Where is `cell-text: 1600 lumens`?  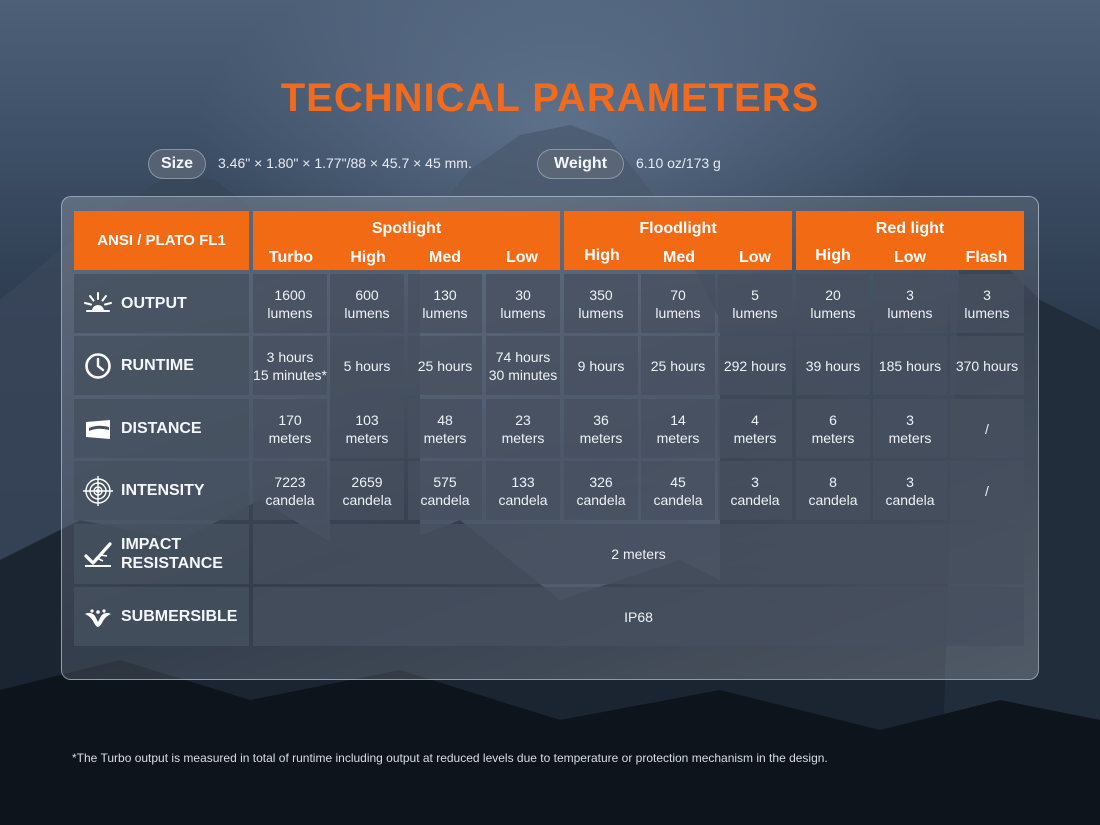
cell-text: 1600 lumens is located at coordinates (289, 304).